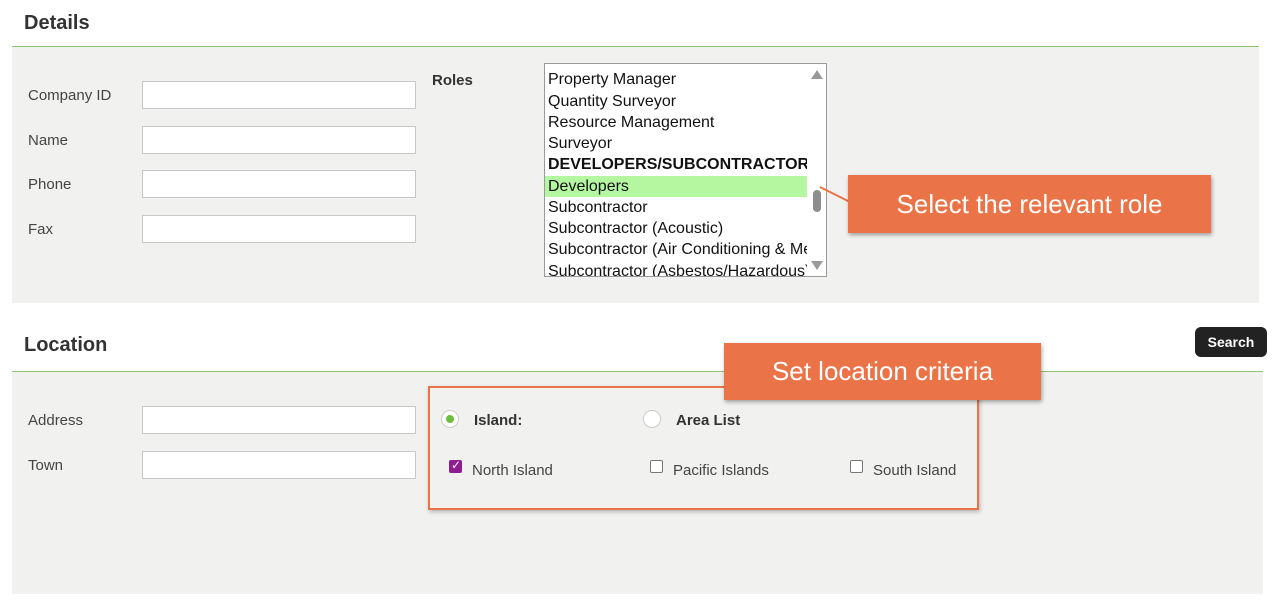 This screenshot has height=607, width=1280. I want to click on name-label: Name, so click(48, 140).